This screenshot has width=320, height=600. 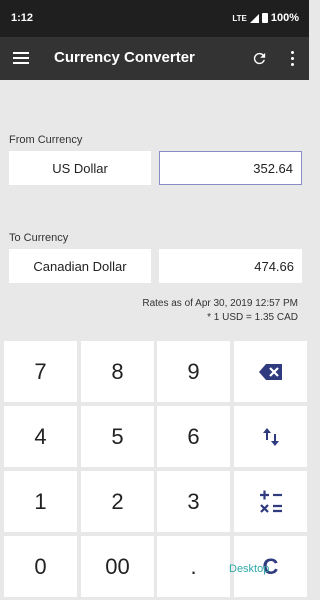 What do you see at coordinates (154, 18) in the screenshot?
I see `status-bar: 1:12 LTE 100%` at bounding box center [154, 18].